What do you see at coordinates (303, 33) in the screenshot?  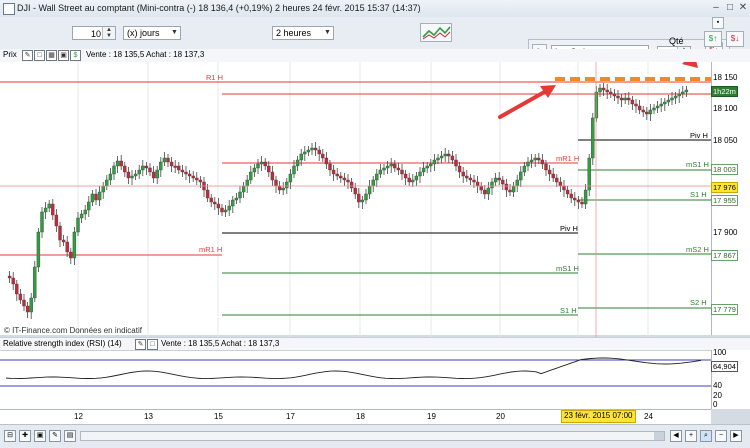 I see `interval-select: 2 heures ▼` at bounding box center [303, 33].